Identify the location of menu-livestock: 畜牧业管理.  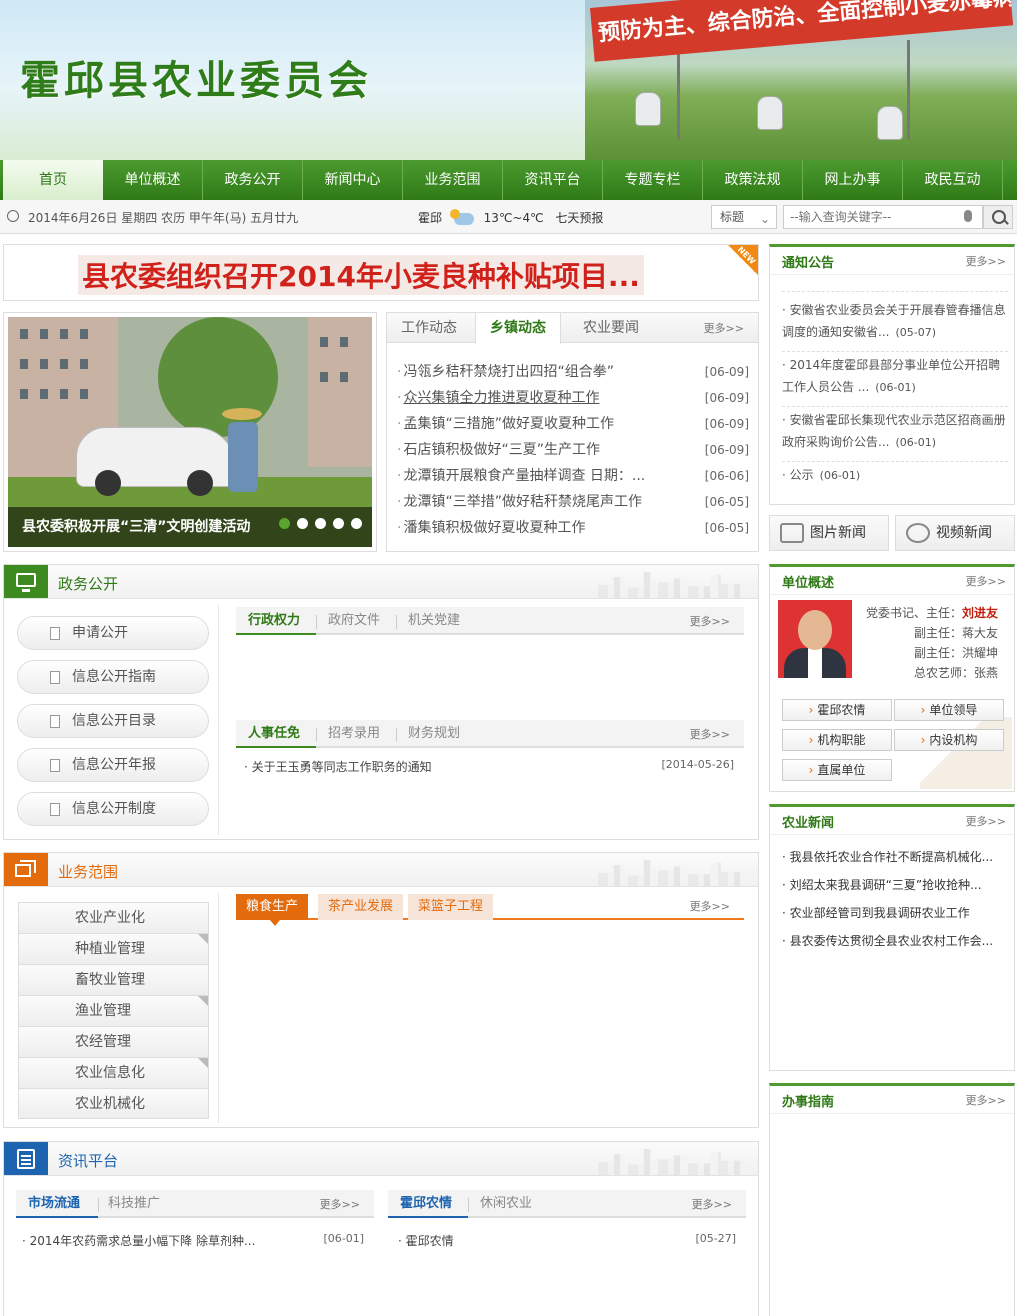
(113, 979).